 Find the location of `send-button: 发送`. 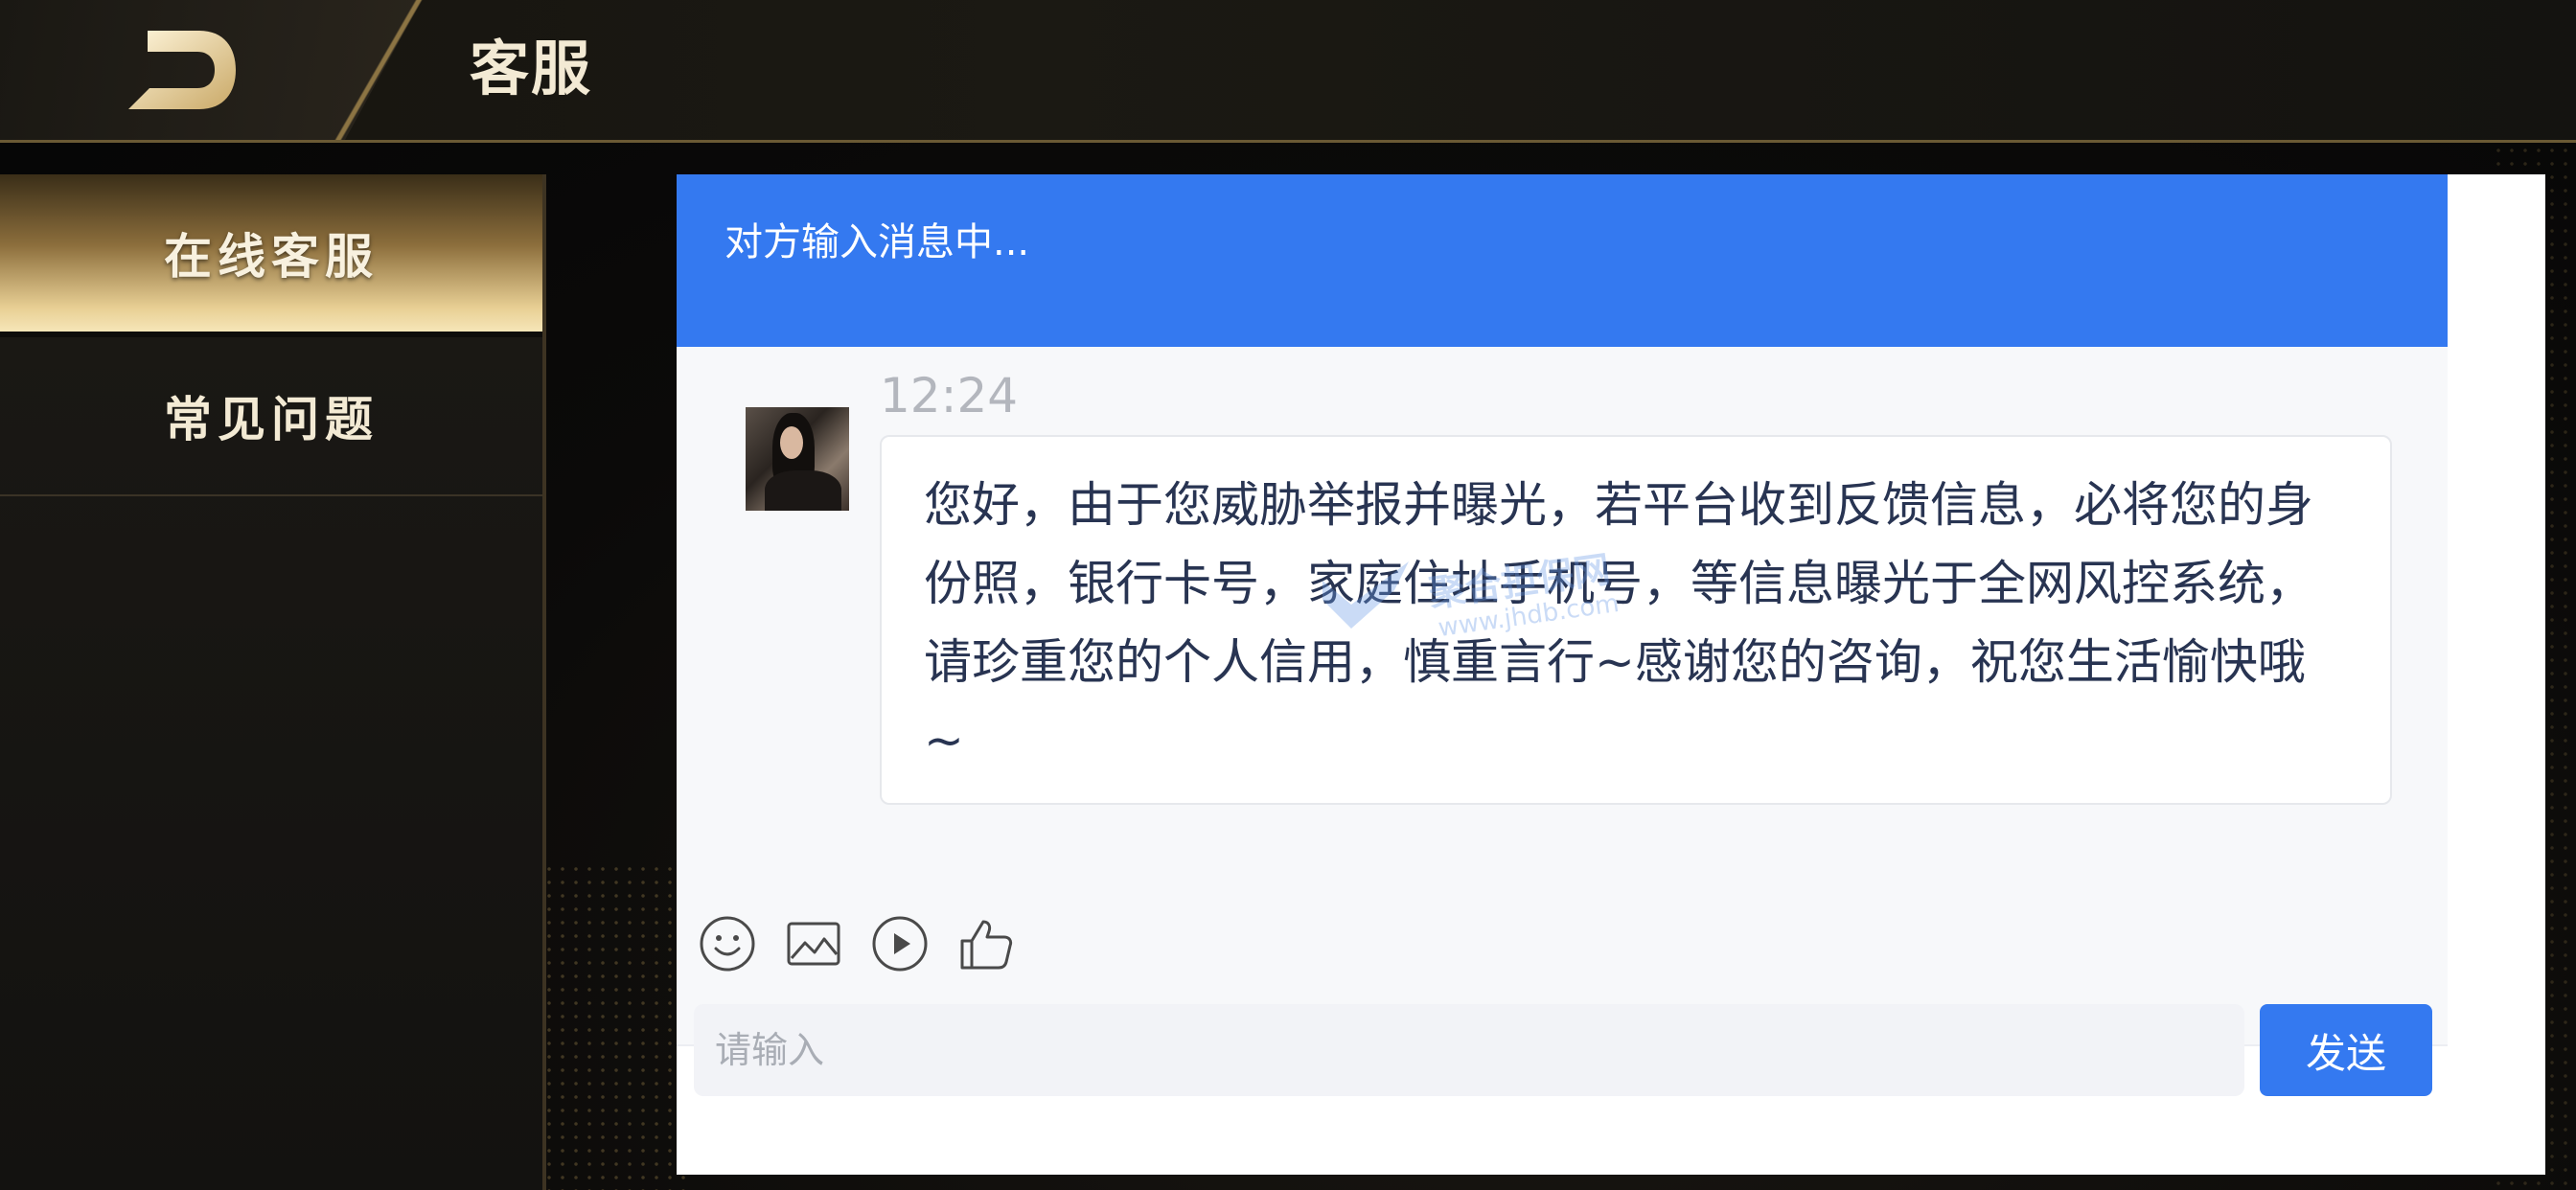

send-button: 发送 is located at coordinates (2346, 1050).